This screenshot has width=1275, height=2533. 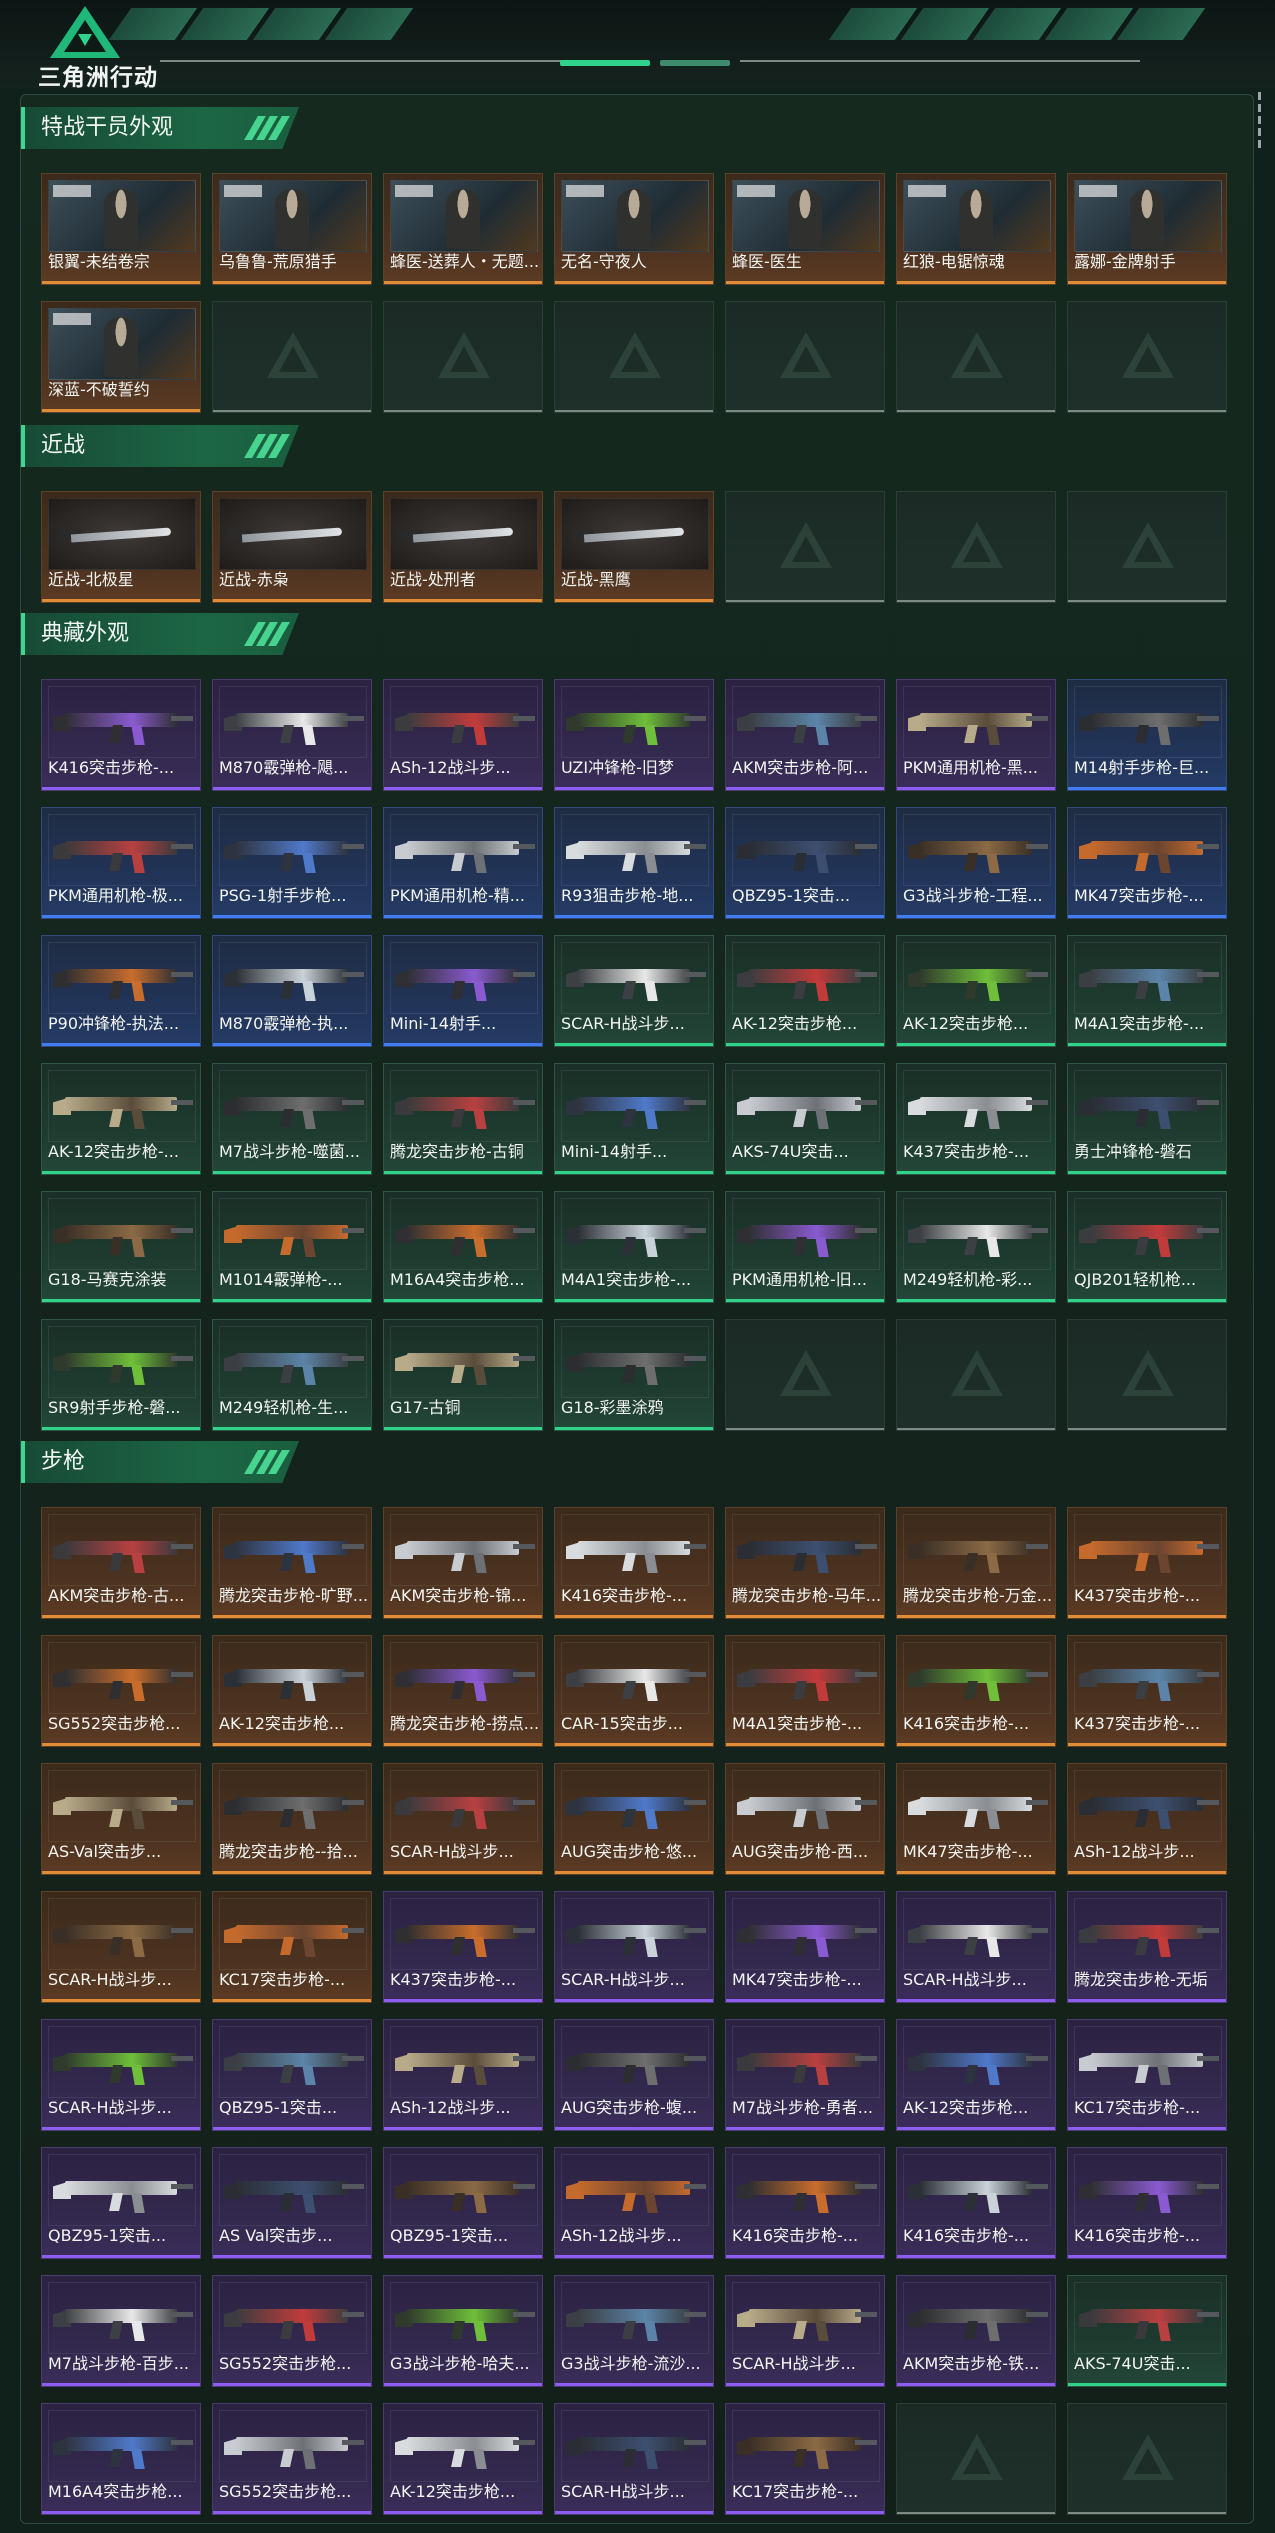 What do you see at coordinates (634, 735) in the screenshot?
I see `skin-card: UZI冲锋枪-旧梦` at bounding box center [634, 735].